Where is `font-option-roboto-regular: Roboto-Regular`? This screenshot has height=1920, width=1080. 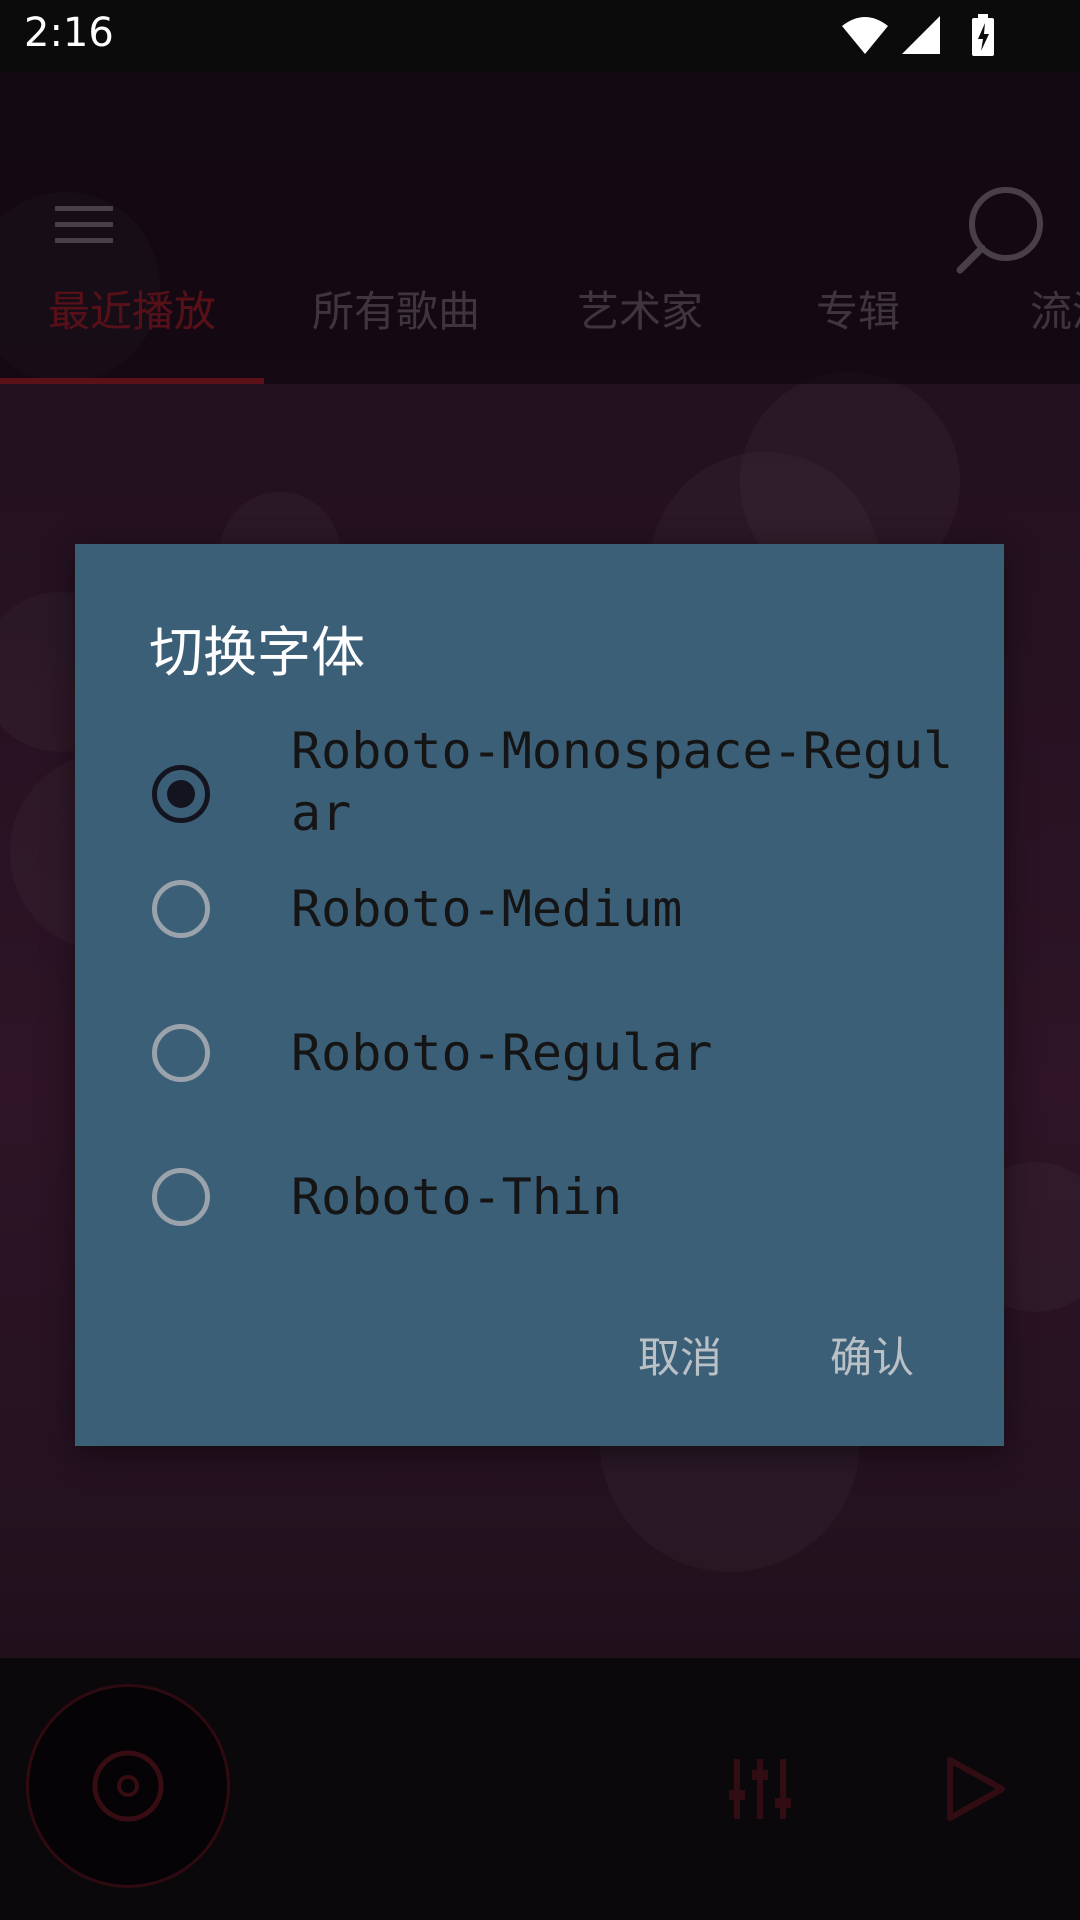 font-option-roboto-regular: Roboto-Regular is located at coordinates (539, 1074).